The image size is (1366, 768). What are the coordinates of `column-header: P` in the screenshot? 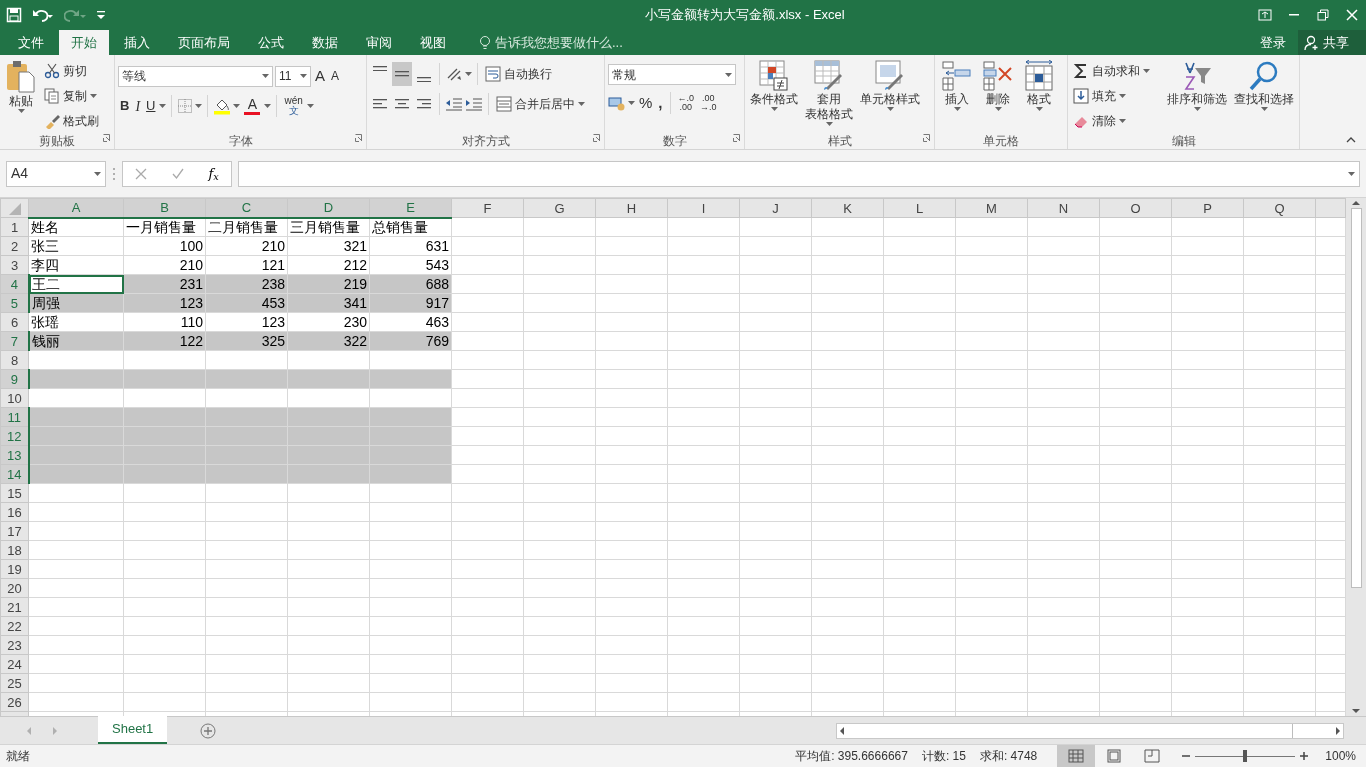 It's located at (1207, 208).